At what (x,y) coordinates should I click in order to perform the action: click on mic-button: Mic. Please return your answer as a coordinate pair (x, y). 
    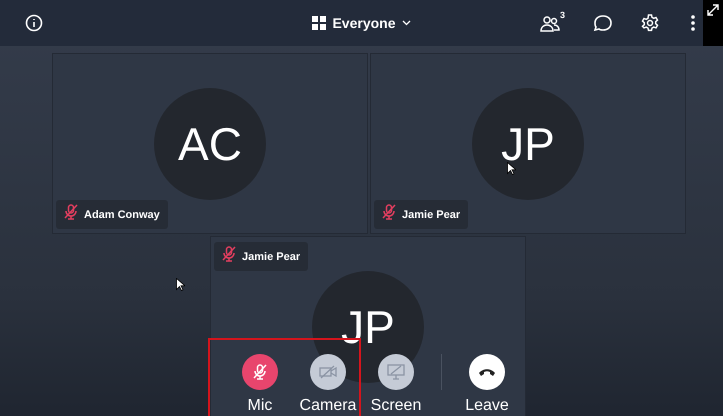
    Looking at the image, I should click on (260, 384).